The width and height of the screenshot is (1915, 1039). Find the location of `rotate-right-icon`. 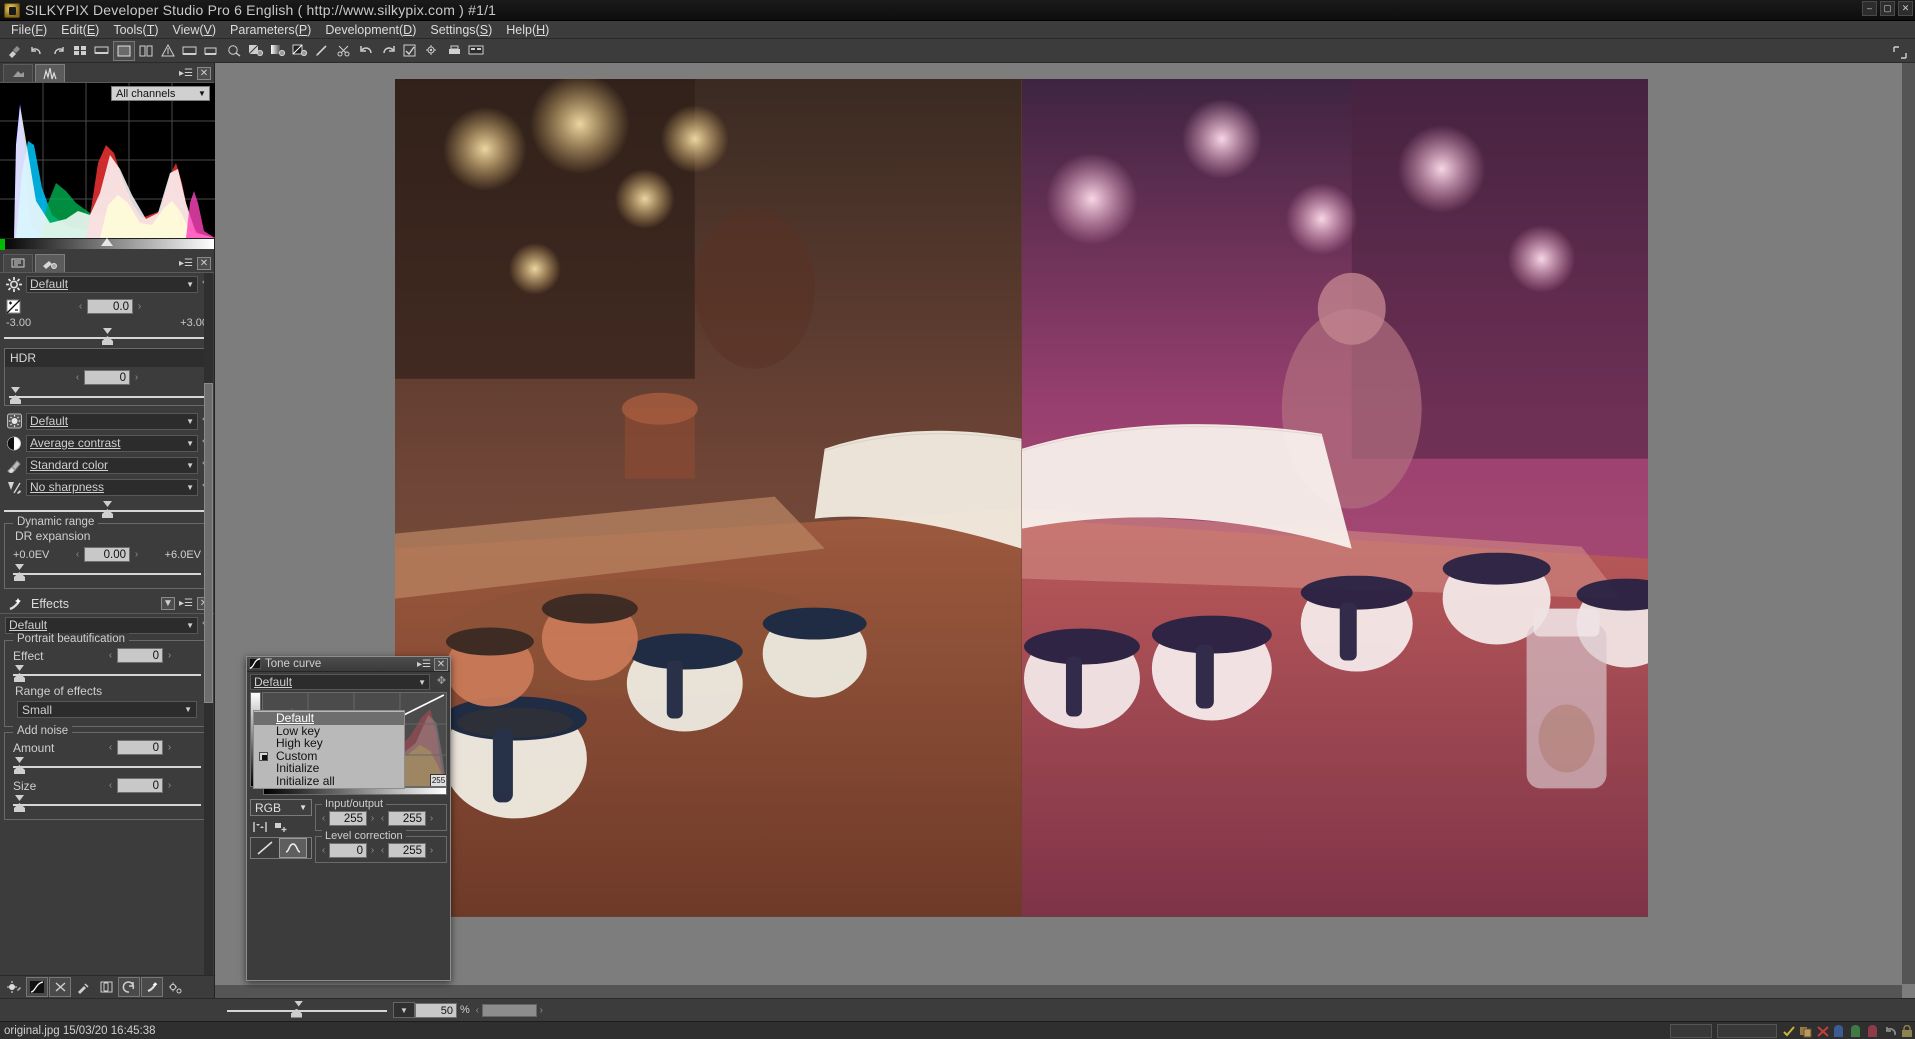

rotate-right-icon is located at coordinates (388, 51).